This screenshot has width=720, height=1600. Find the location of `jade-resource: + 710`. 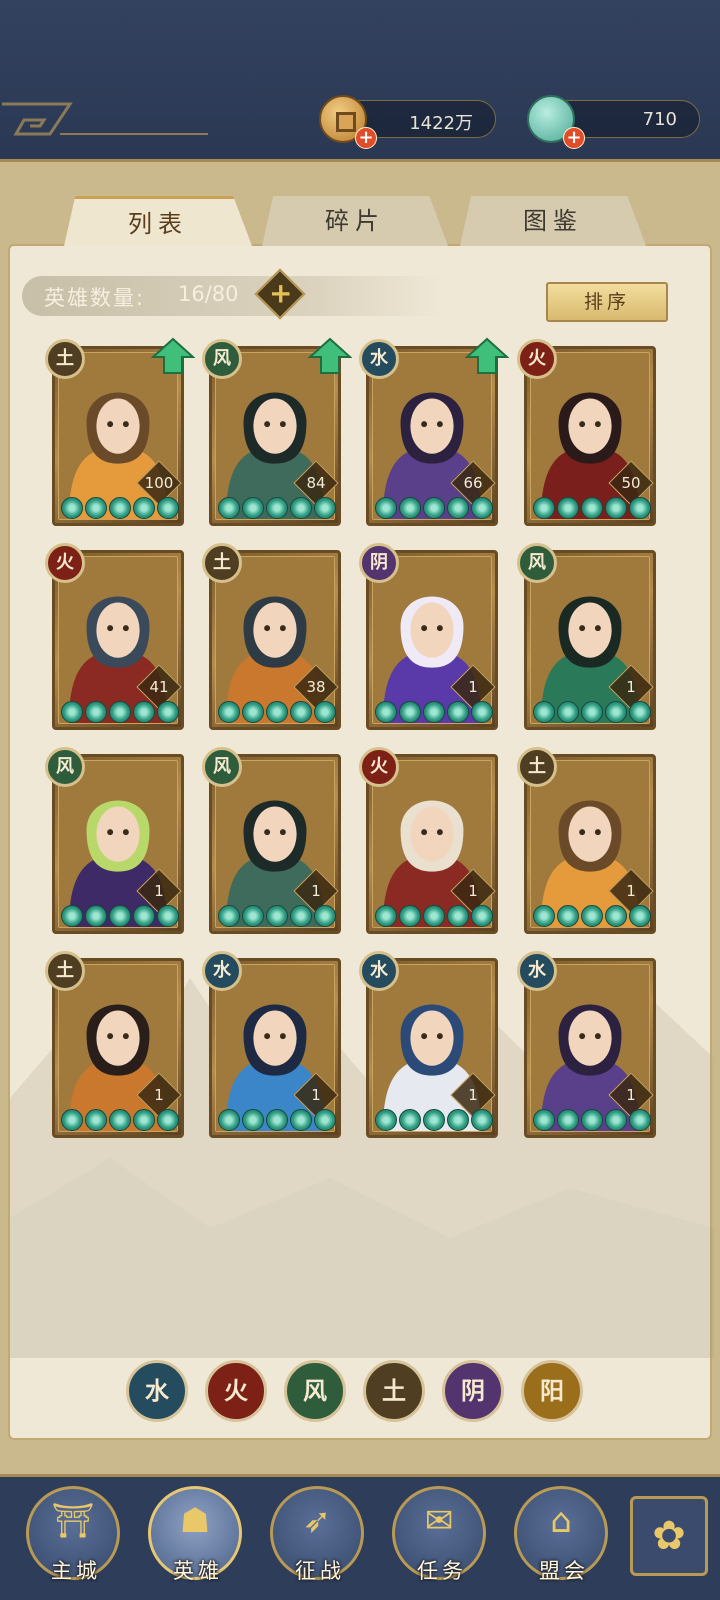

jade-resource: + 710 is located at coordinates (613, 122).